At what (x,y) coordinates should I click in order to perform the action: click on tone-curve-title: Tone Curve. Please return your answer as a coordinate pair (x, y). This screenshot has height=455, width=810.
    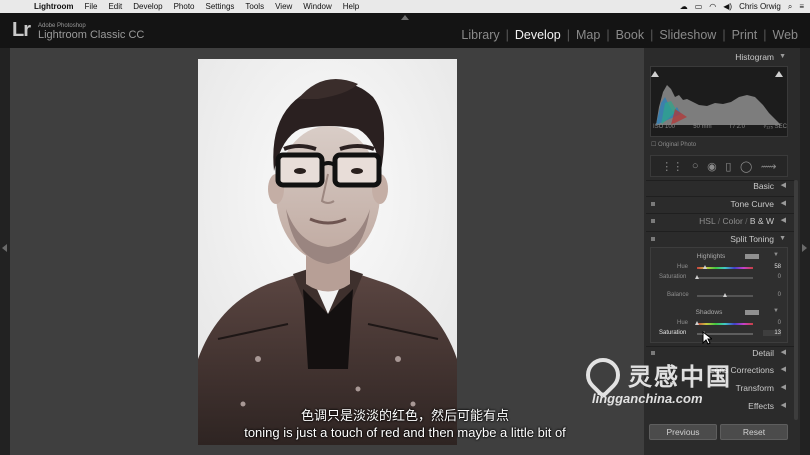
    Looking at the image, I should click on (752, 204).